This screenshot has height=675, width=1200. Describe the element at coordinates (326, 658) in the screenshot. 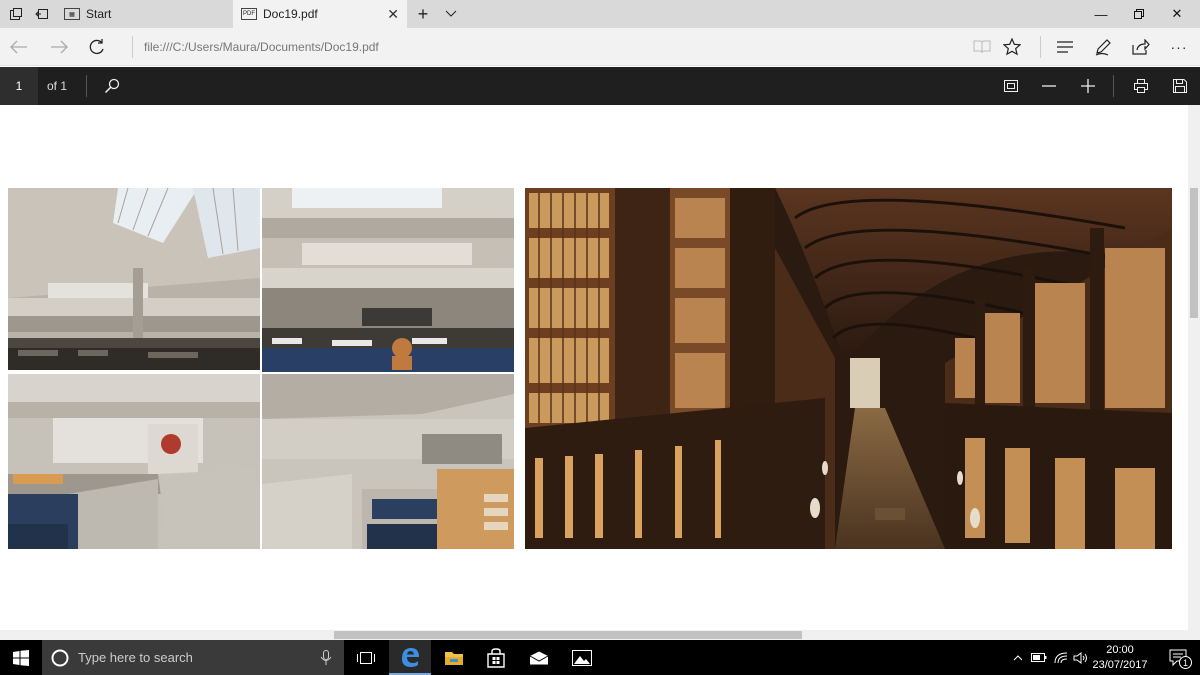

I see `microphone-icon` at that location.